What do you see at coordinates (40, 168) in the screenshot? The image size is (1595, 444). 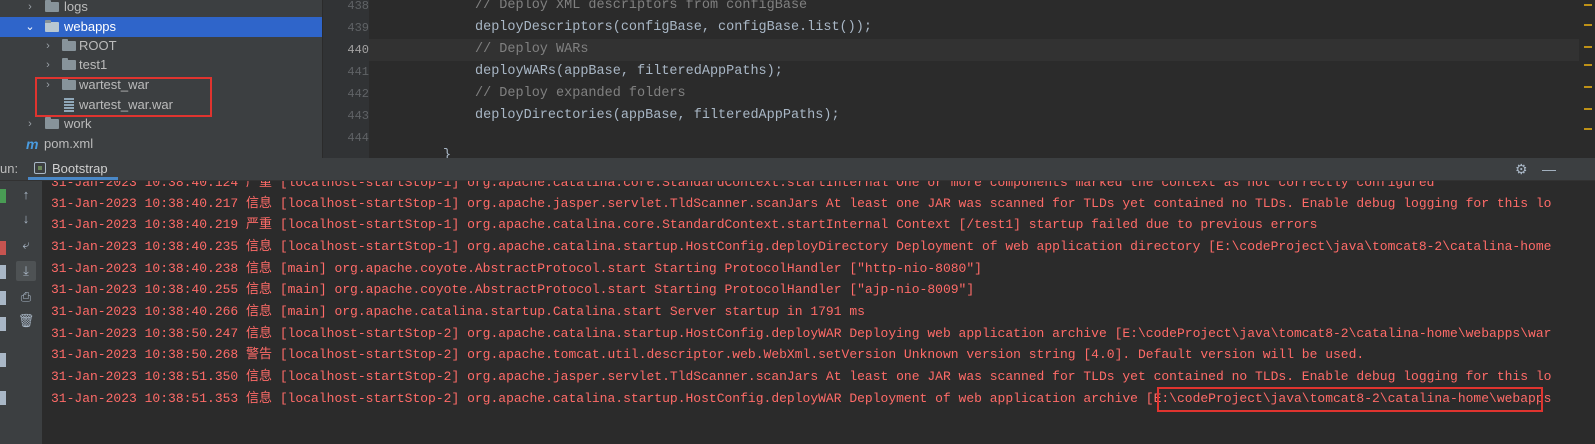 I see `application-icon` at bounding box center [40, 168].